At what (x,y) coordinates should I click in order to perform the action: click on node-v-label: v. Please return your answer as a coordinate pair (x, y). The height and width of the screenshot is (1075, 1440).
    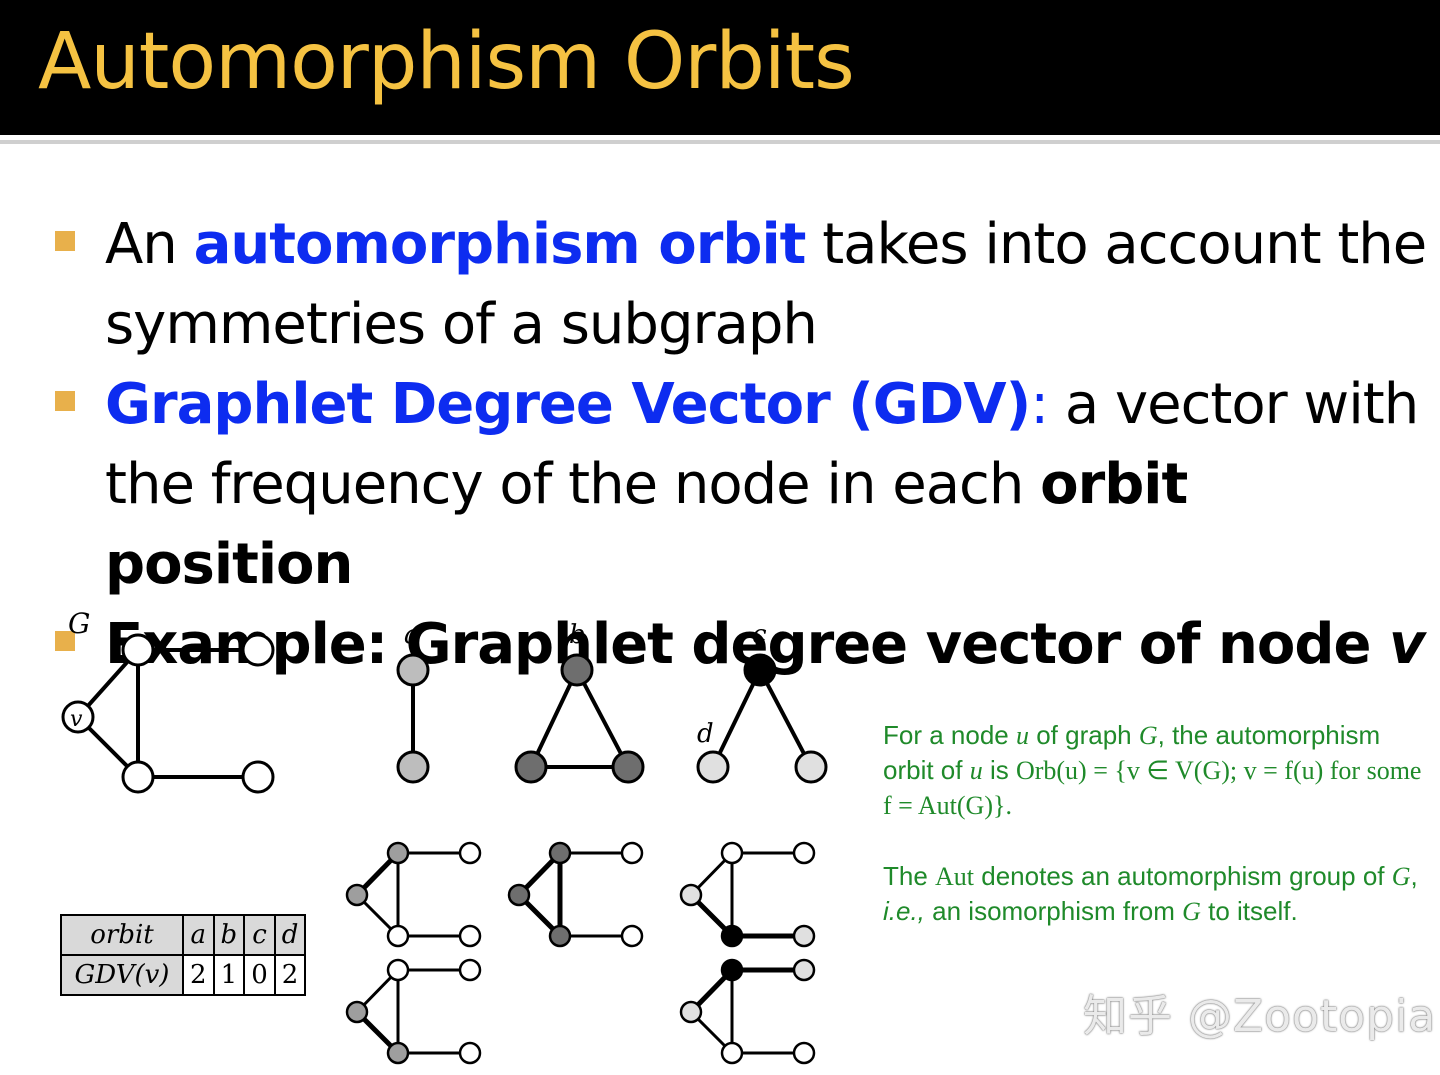
    Looking at the image, I should click on (76, 719).